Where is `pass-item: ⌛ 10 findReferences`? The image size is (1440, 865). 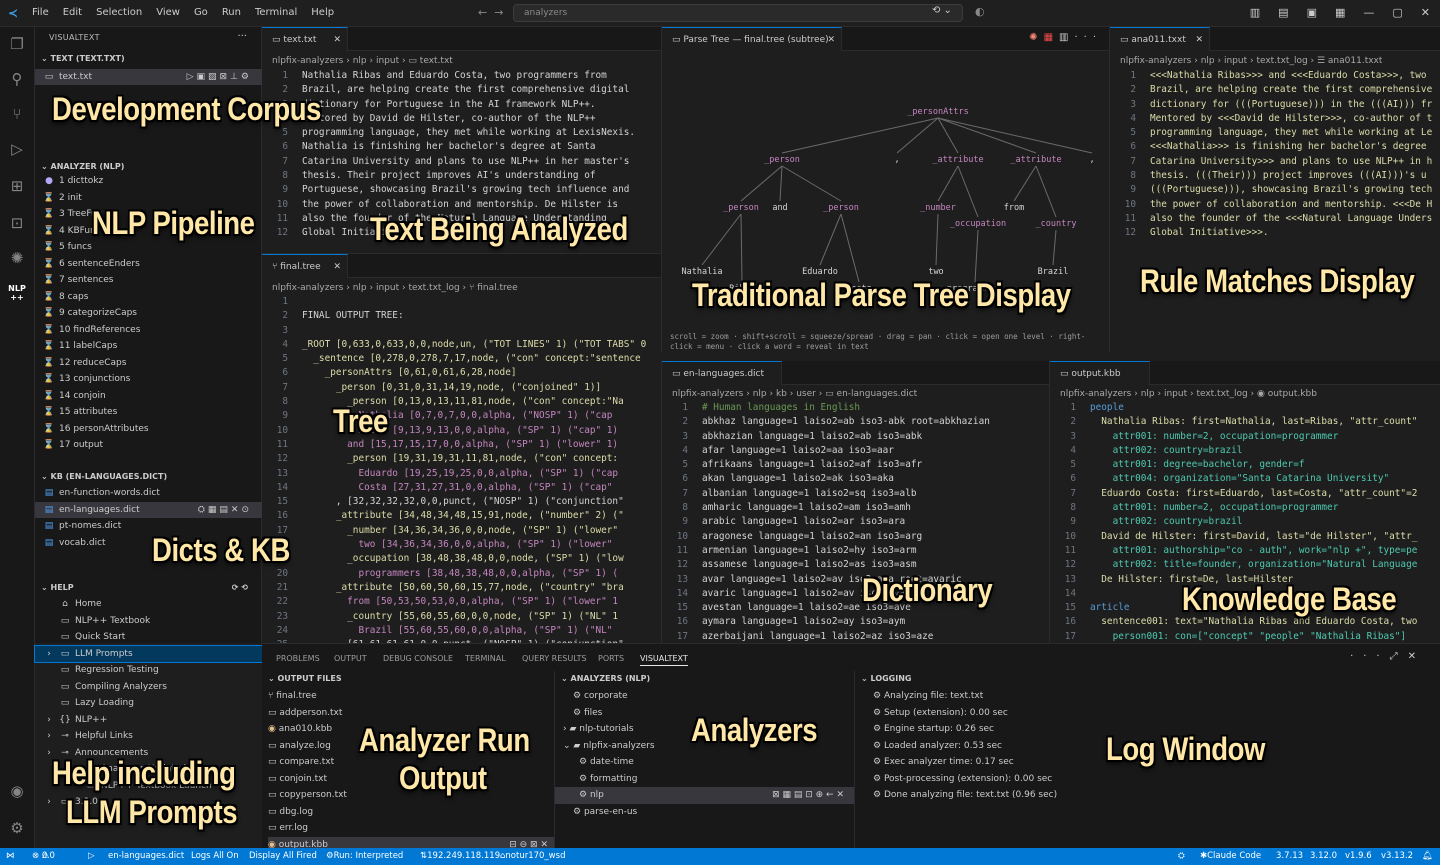 pass-item: ⌛ 10 findReferences is located at coordinates (148, 330).